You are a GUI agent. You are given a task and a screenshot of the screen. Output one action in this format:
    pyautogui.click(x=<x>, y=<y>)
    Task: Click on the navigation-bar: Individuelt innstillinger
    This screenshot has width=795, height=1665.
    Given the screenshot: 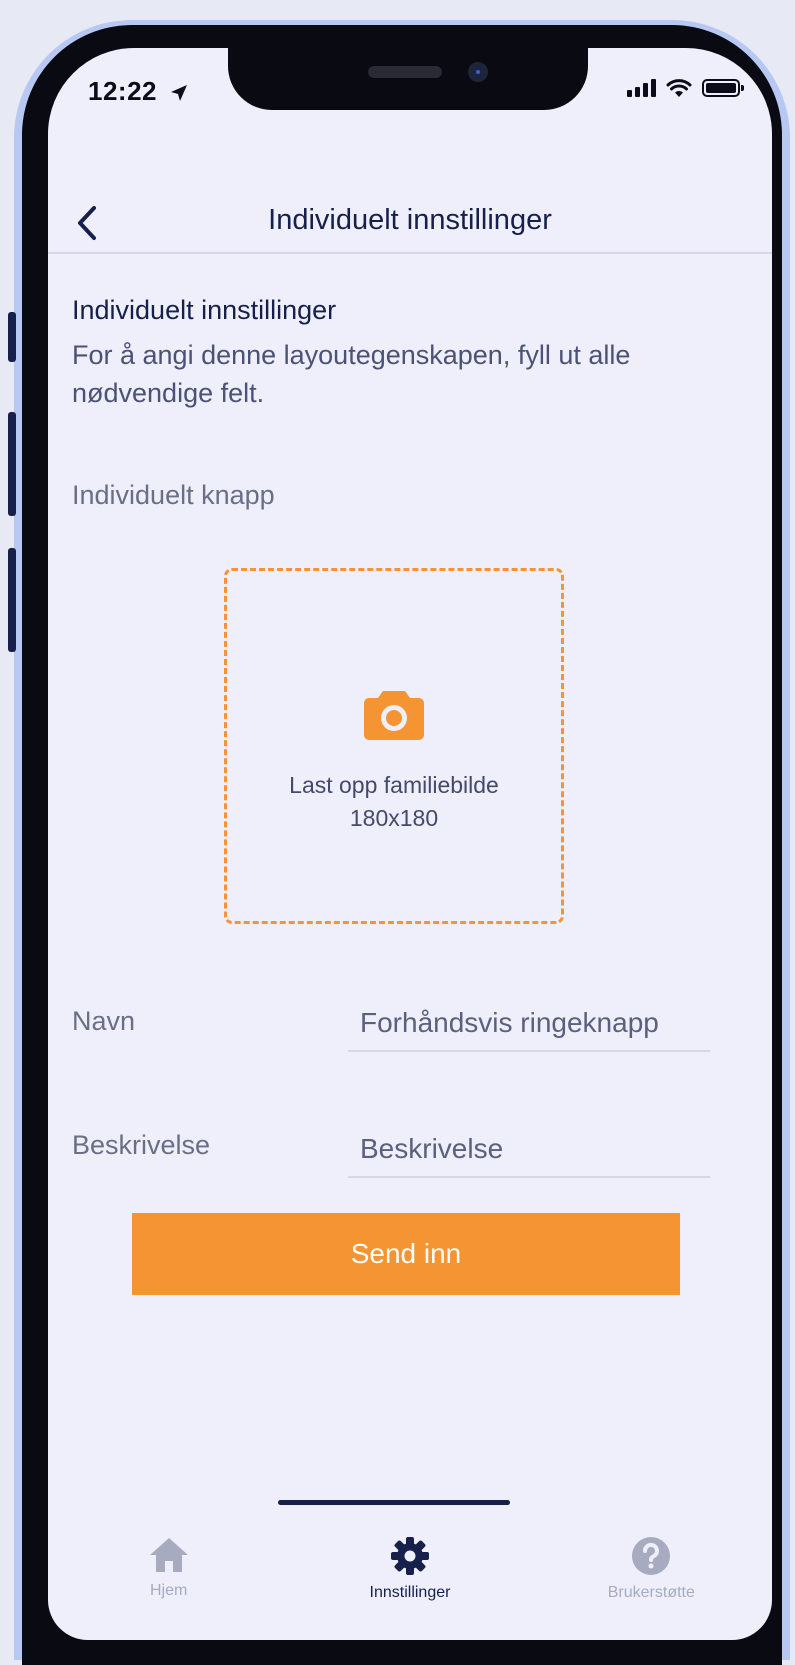 What is the action you would take?
    pyautogui.click(x=410, y=226)
    